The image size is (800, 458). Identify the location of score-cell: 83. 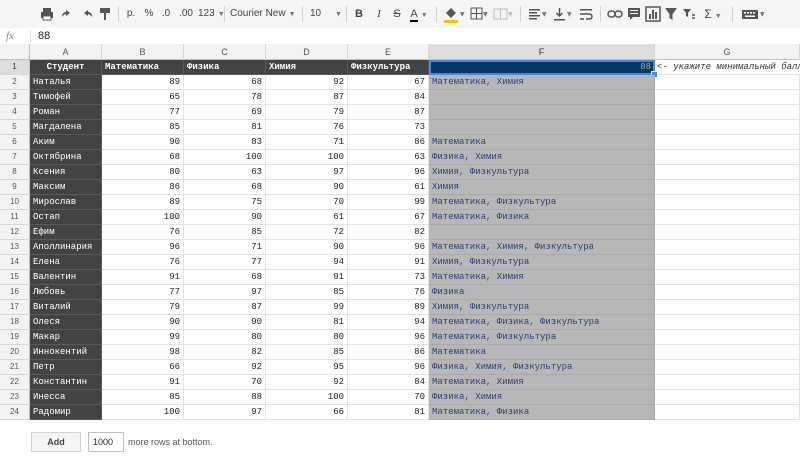
(225, 142).